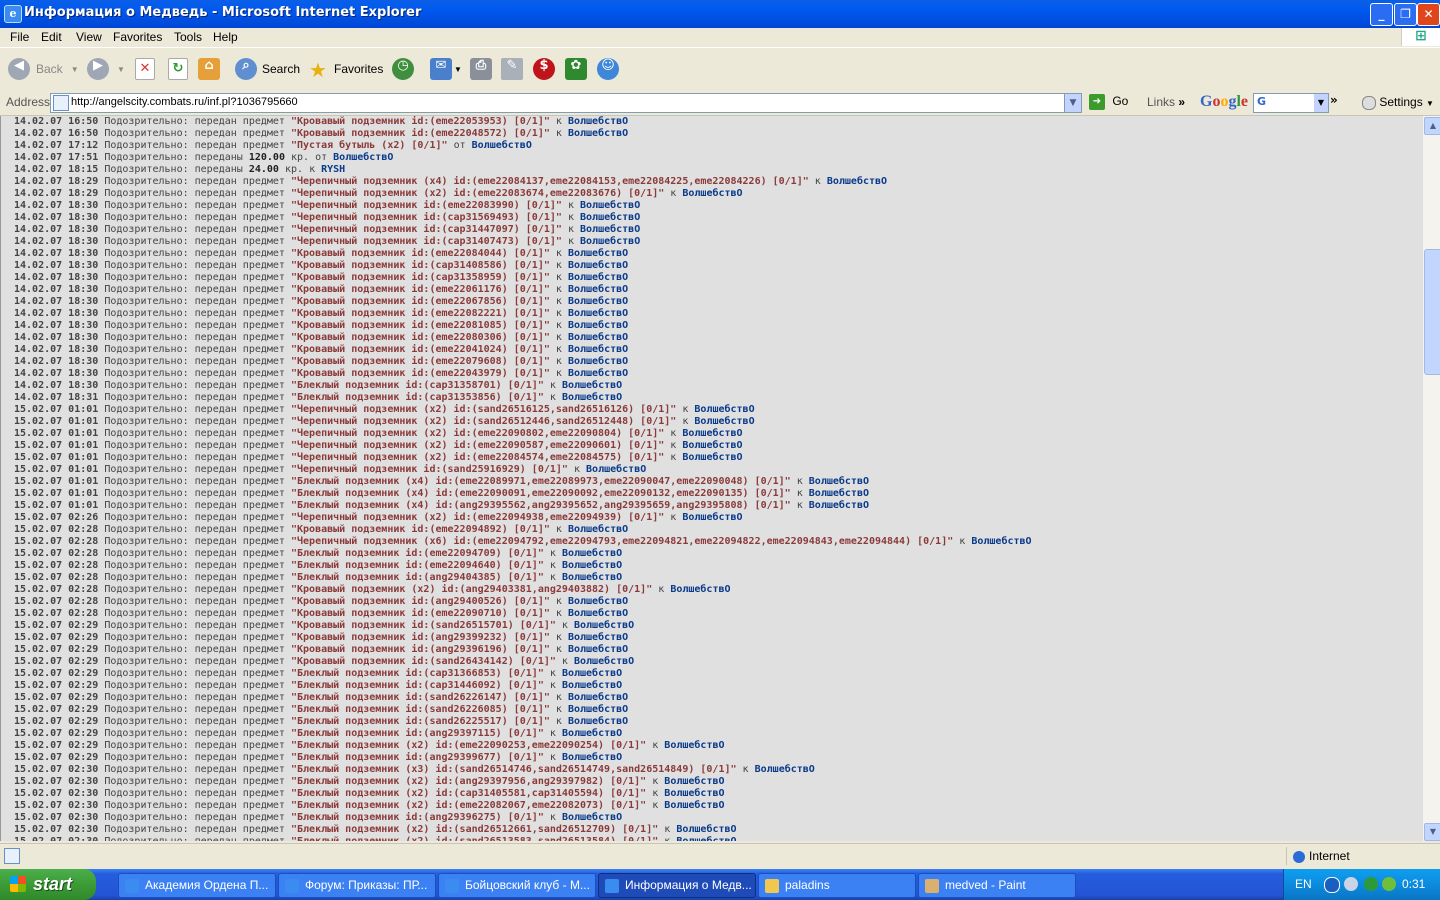 Image resolution: width=1440 pixels, height=900 pixels. I want to click on extension-button: $, so click(544, 69).